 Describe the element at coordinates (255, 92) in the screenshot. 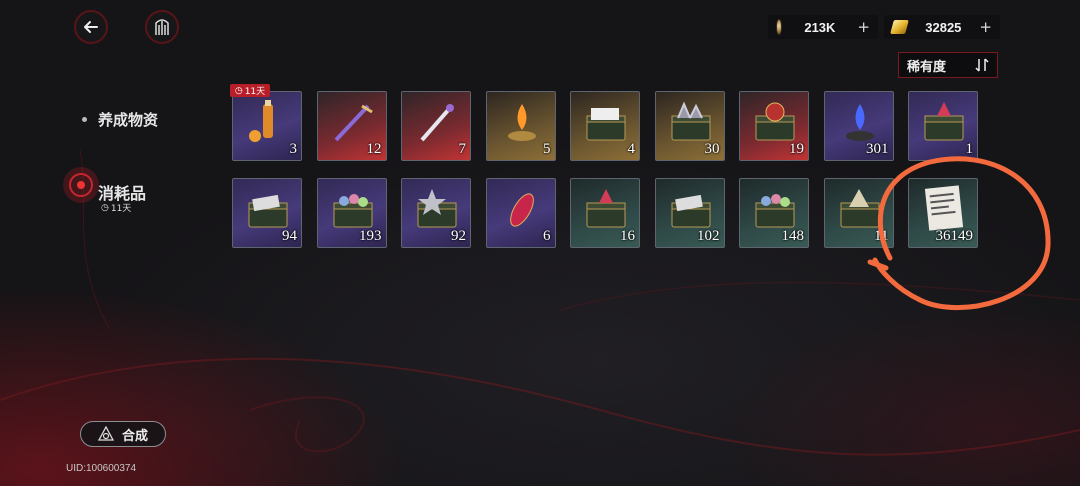

I see `timer-badge-text: 11天` at that location.